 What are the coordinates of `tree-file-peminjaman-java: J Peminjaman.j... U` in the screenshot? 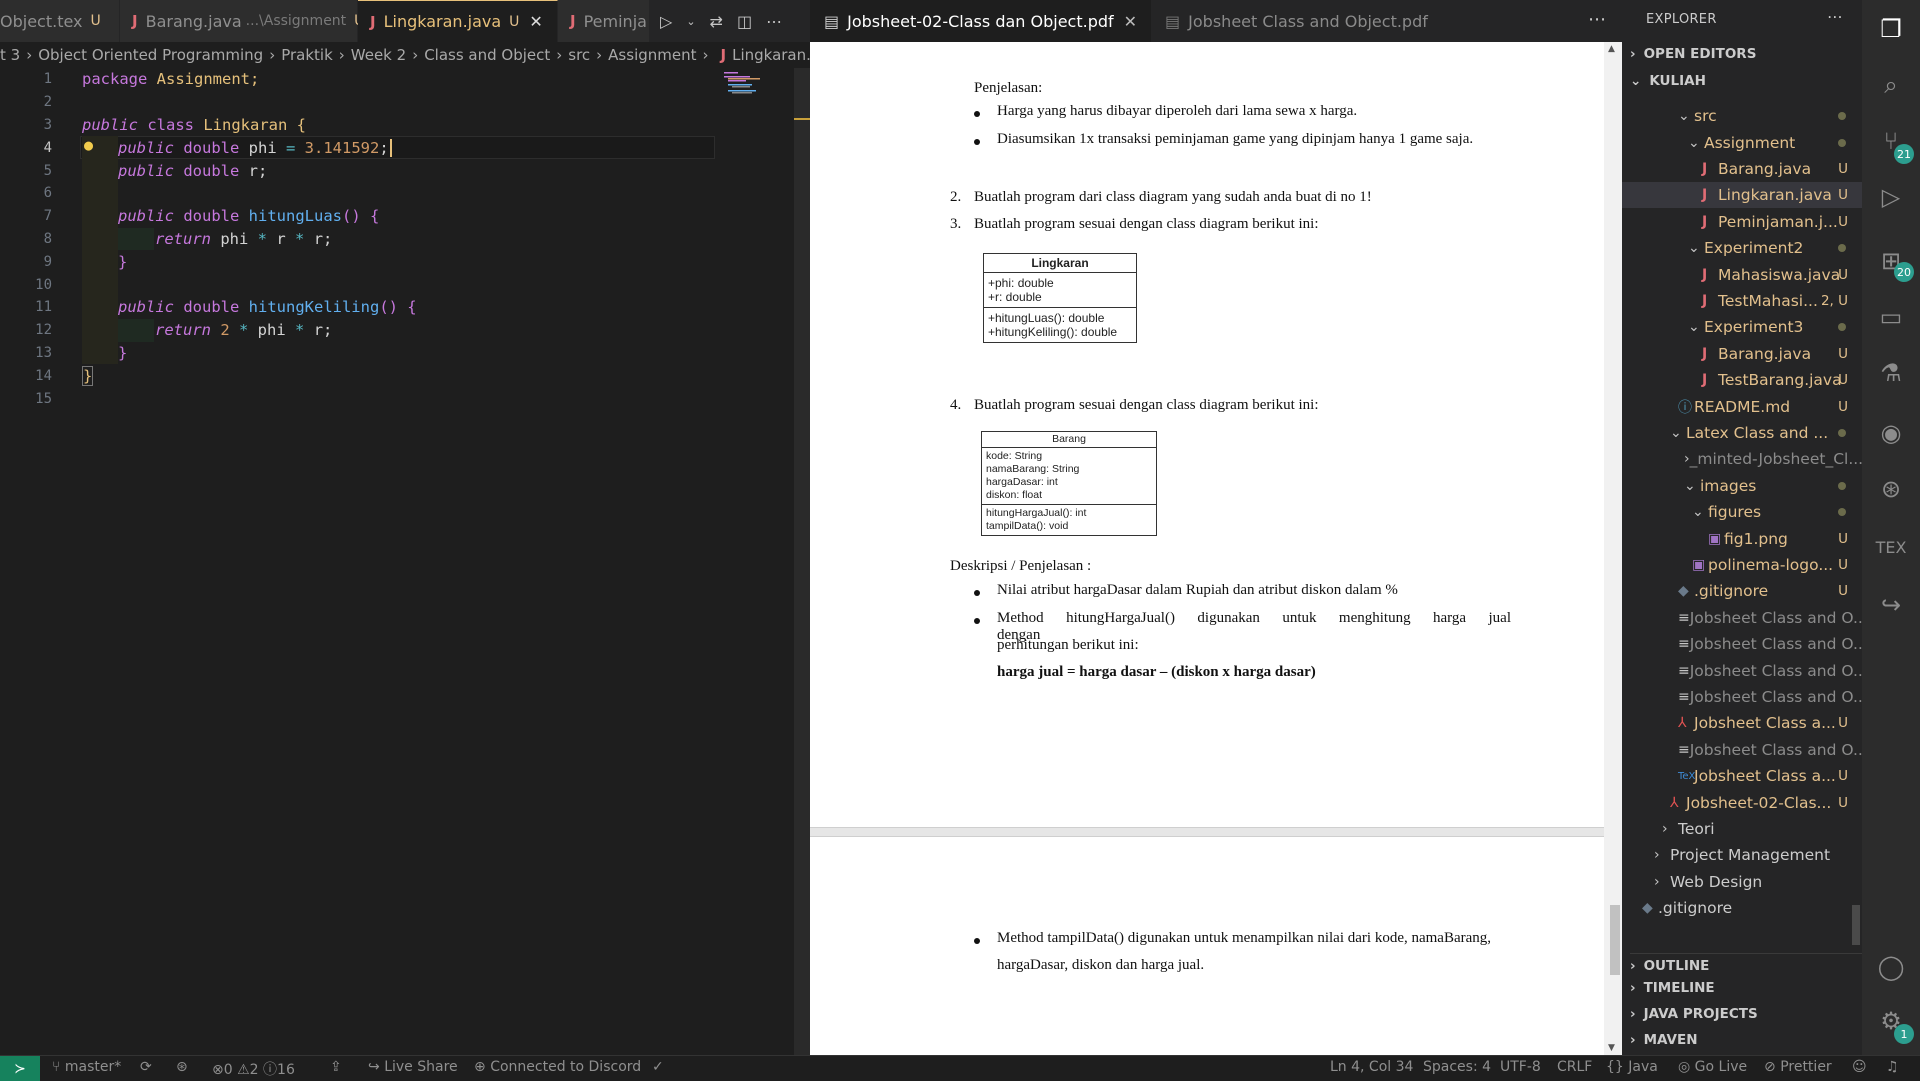 It's located at (1782, 222).